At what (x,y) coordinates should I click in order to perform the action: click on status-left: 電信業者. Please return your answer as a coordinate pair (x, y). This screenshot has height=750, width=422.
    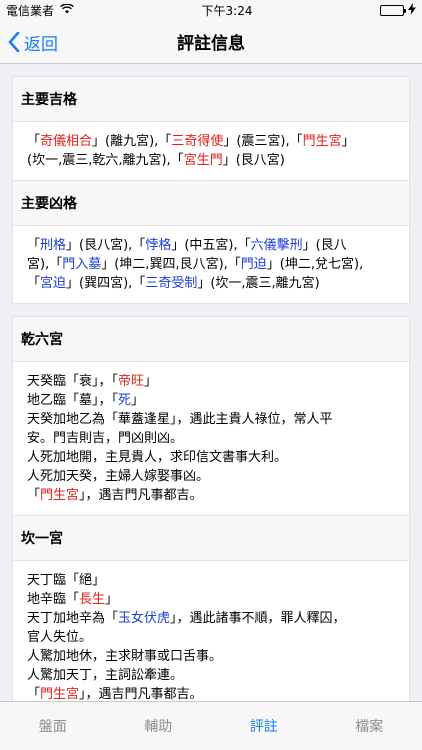
    Looking at the image, I should click on (40, 10).